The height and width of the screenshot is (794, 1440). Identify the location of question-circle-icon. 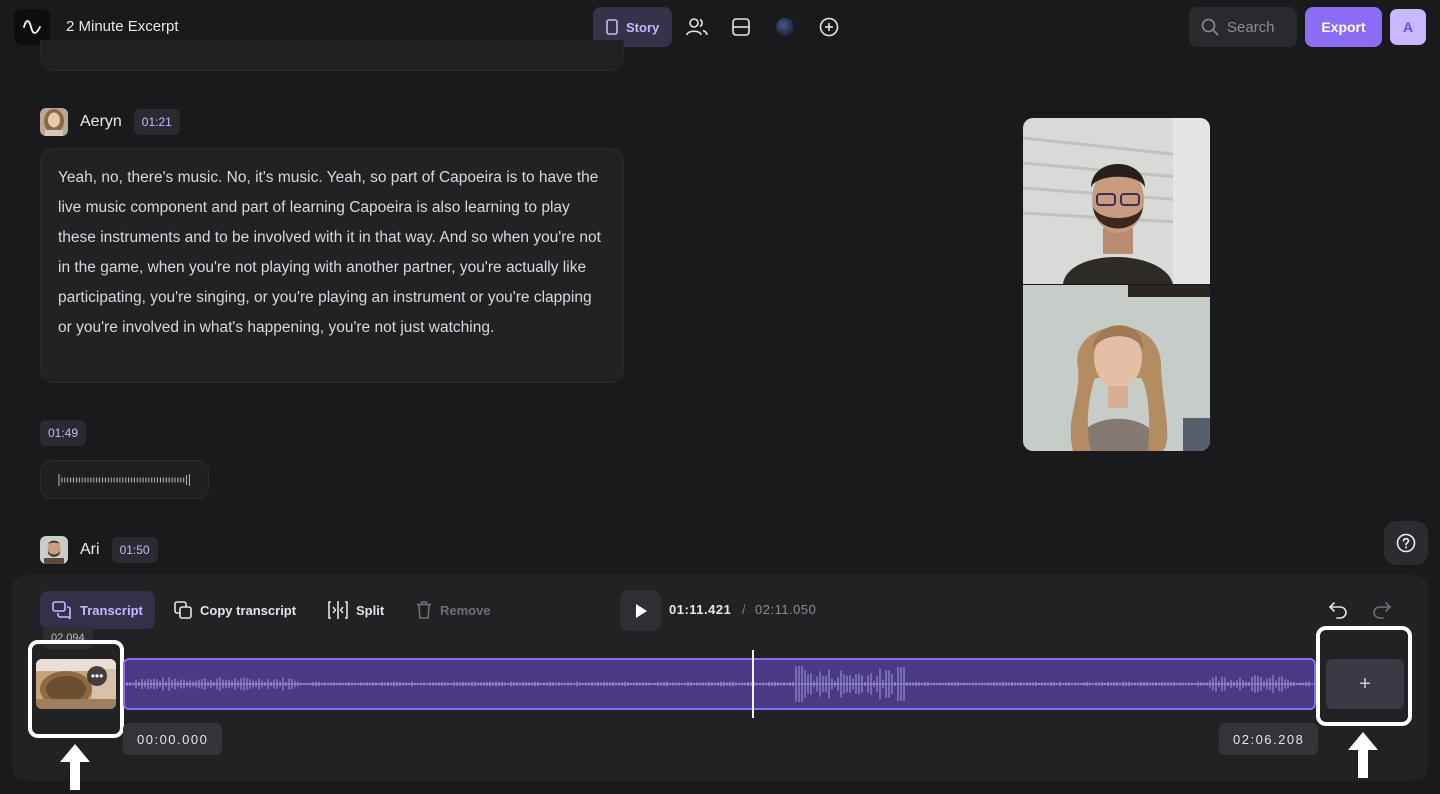
(1406, 543).